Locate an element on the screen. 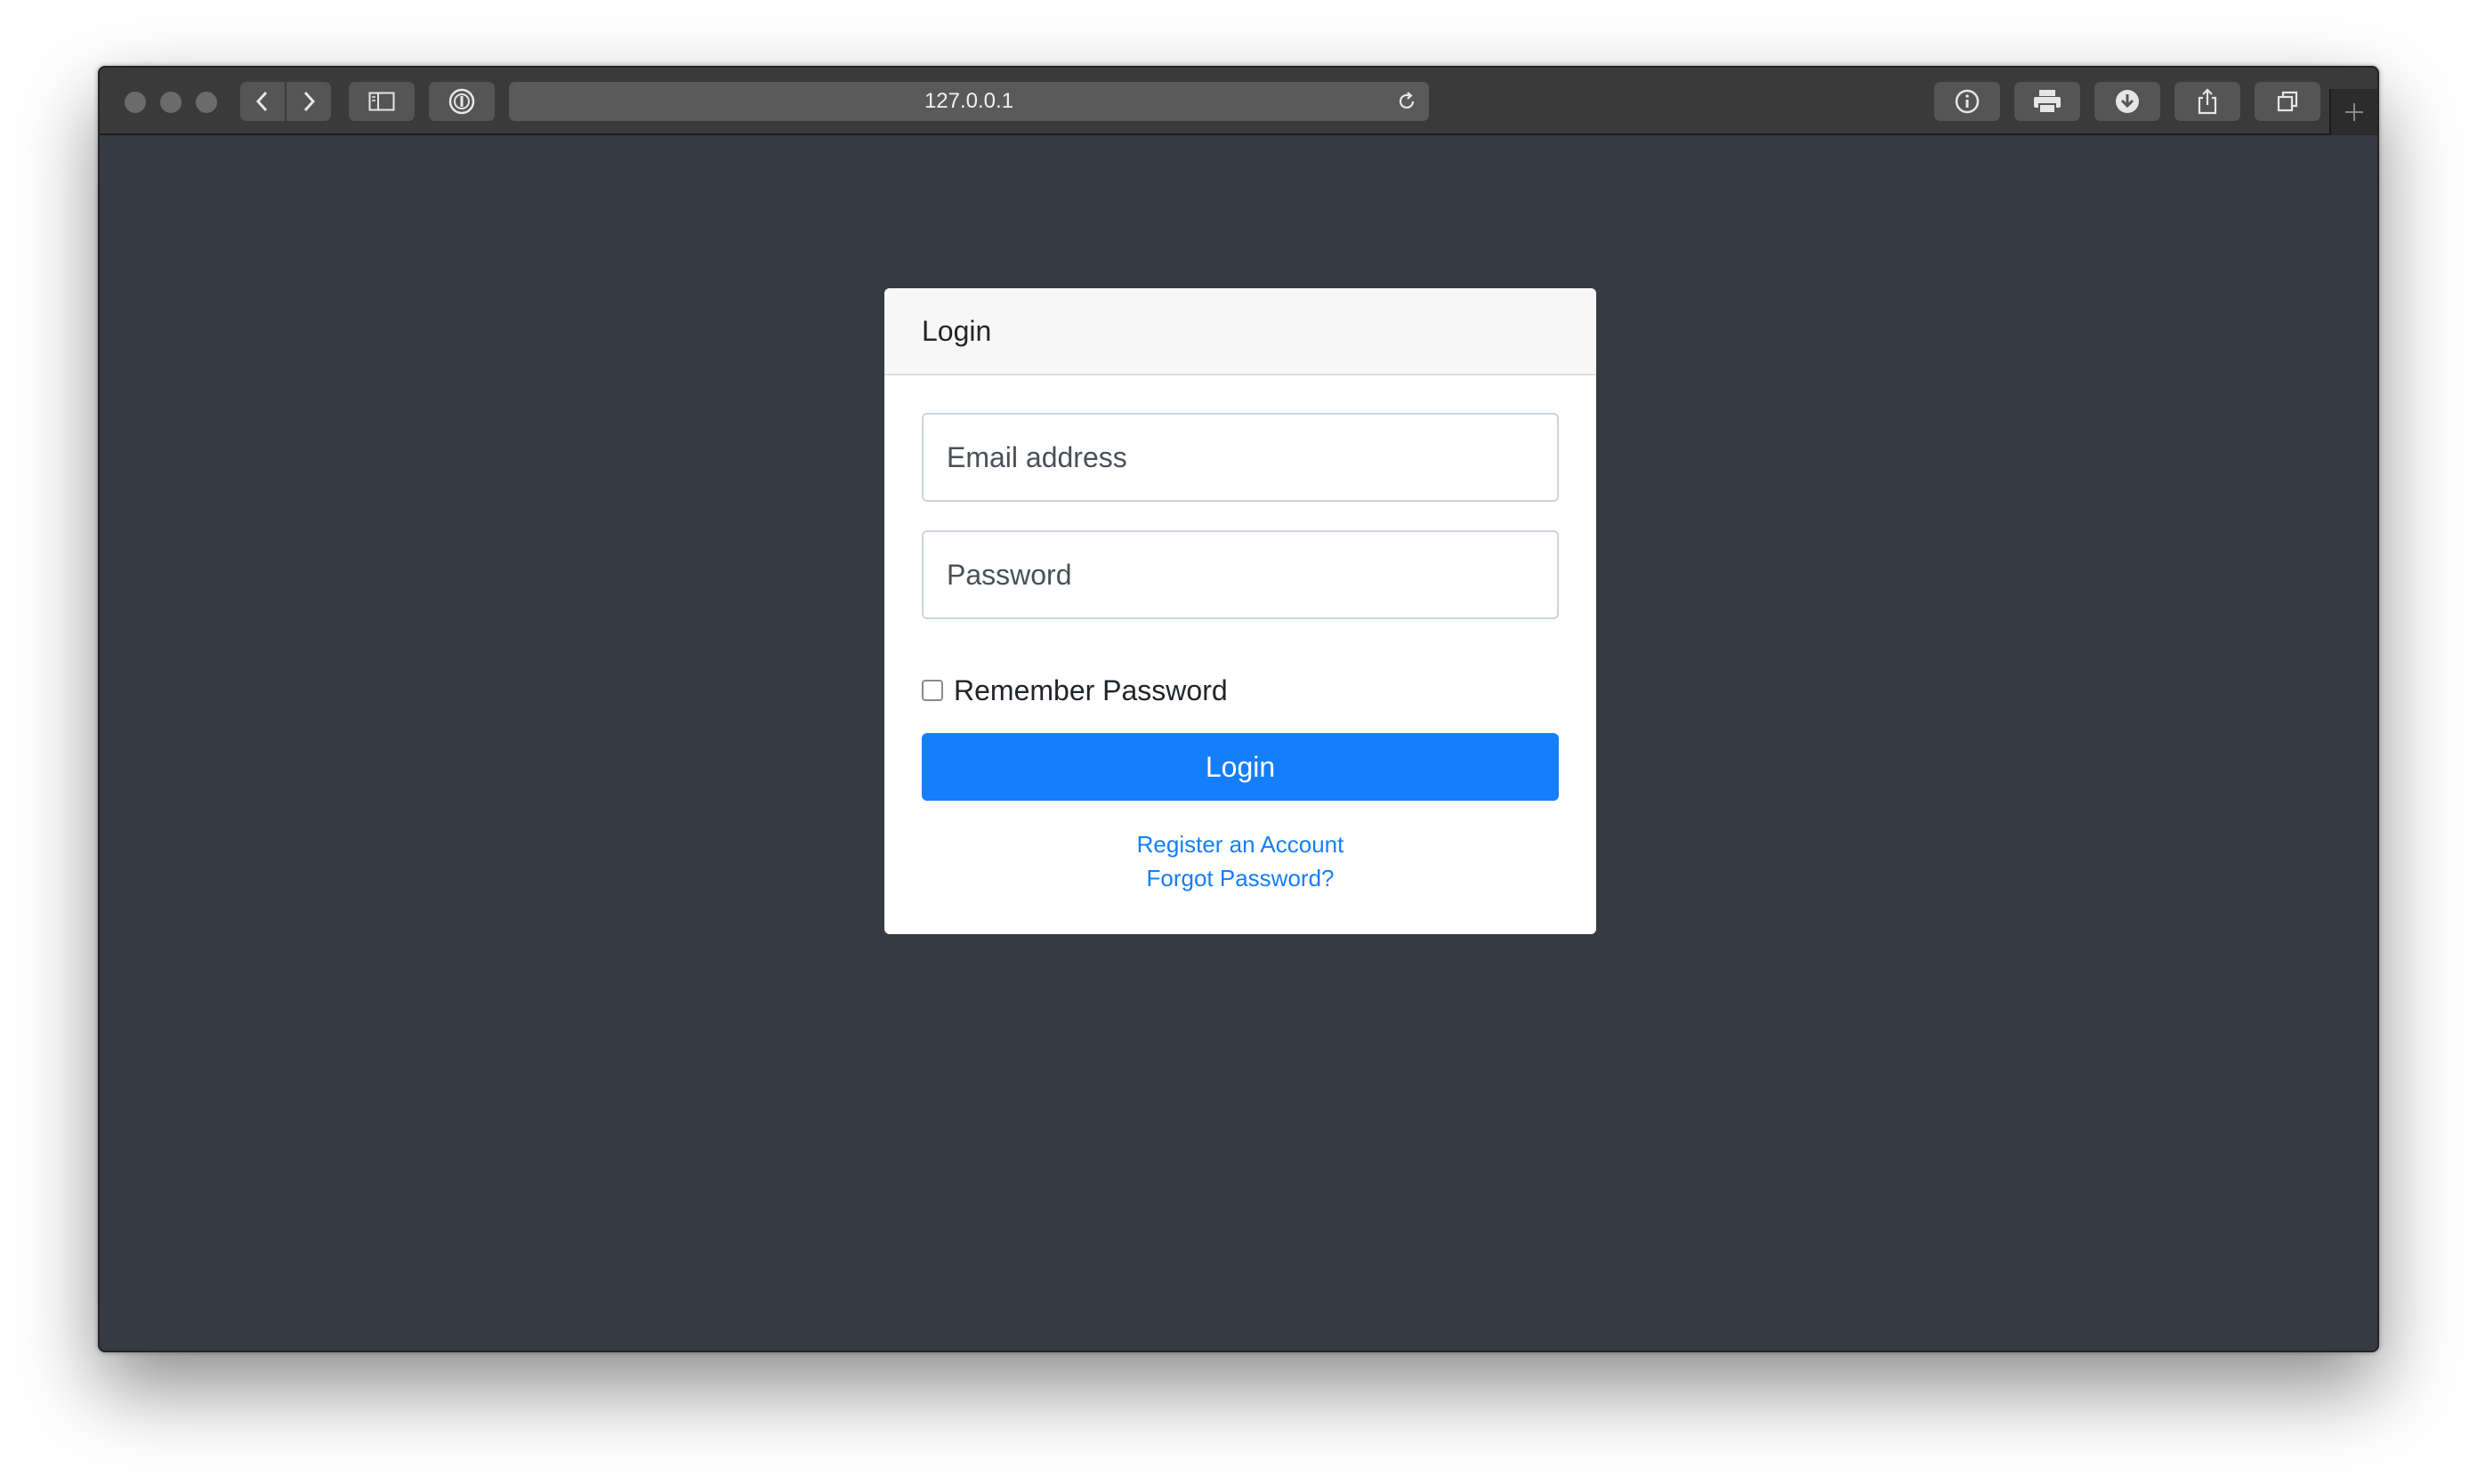  new-tab-button is located at coordinates (2353, 112).